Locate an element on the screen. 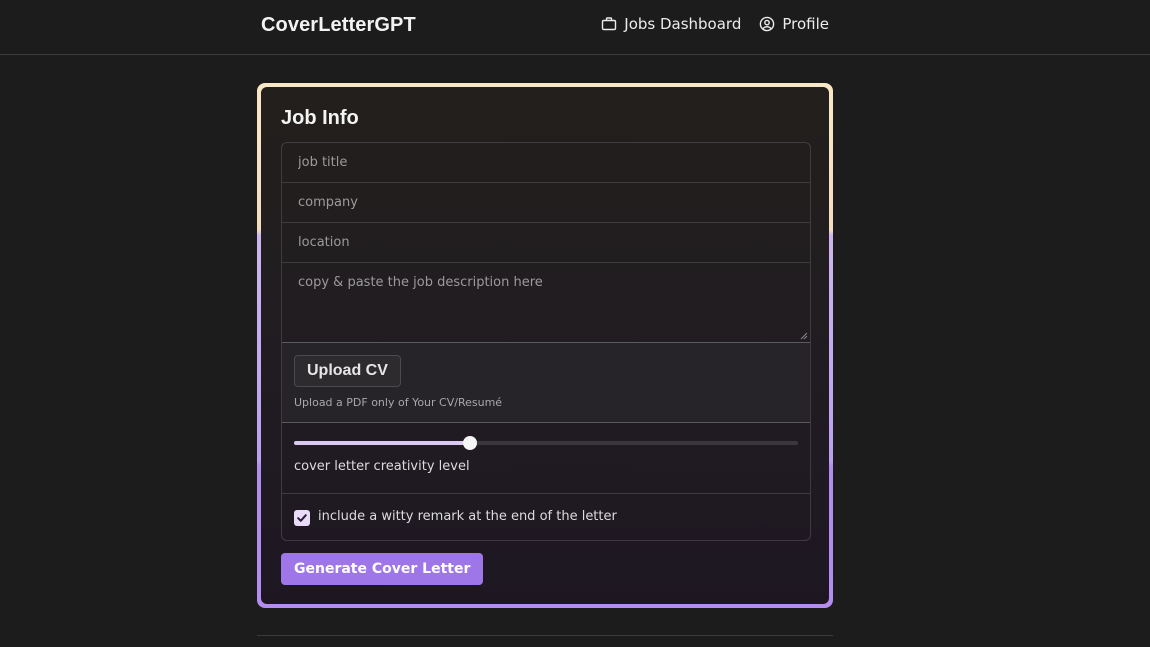  upload-hint-text: Upload a PDF only of Your CV/Resumé is located at coordinates (398, 402).